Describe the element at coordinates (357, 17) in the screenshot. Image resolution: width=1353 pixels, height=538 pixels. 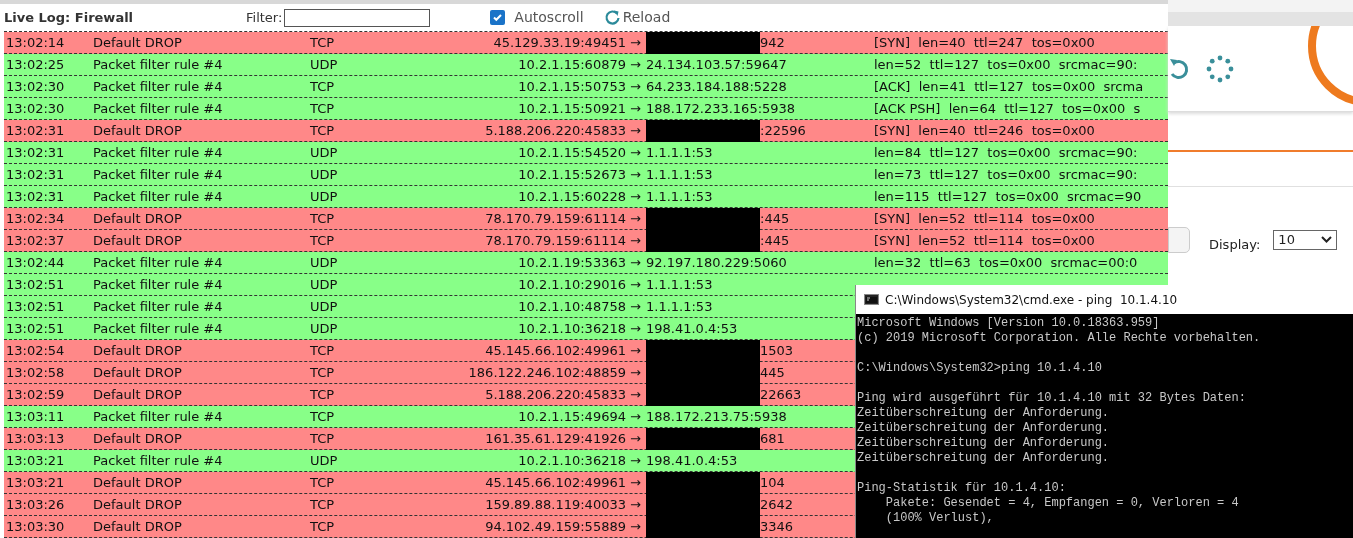
I see `filter-field` at that location.